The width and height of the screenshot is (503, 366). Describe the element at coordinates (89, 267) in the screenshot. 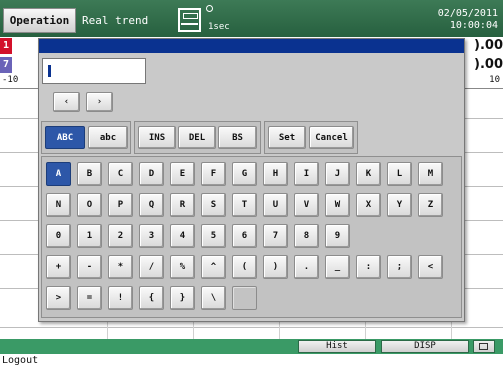

I see `key-character: -` at that location.